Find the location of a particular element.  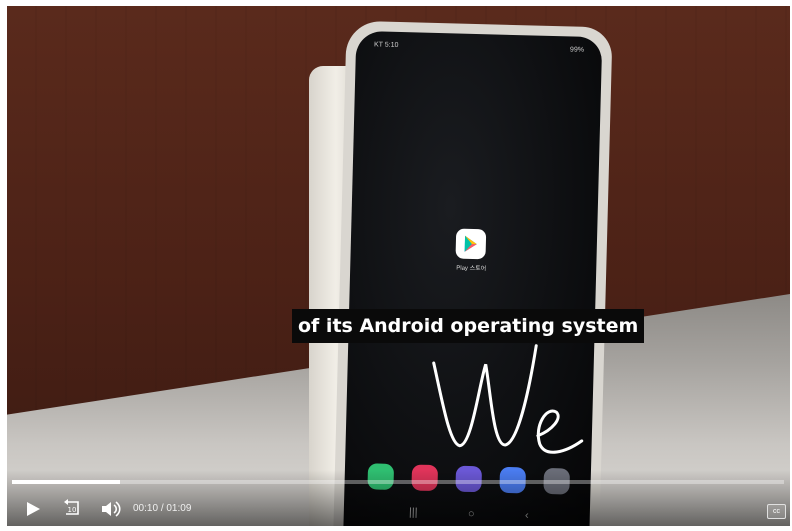

volume-button is located at coordinates (111, 509).